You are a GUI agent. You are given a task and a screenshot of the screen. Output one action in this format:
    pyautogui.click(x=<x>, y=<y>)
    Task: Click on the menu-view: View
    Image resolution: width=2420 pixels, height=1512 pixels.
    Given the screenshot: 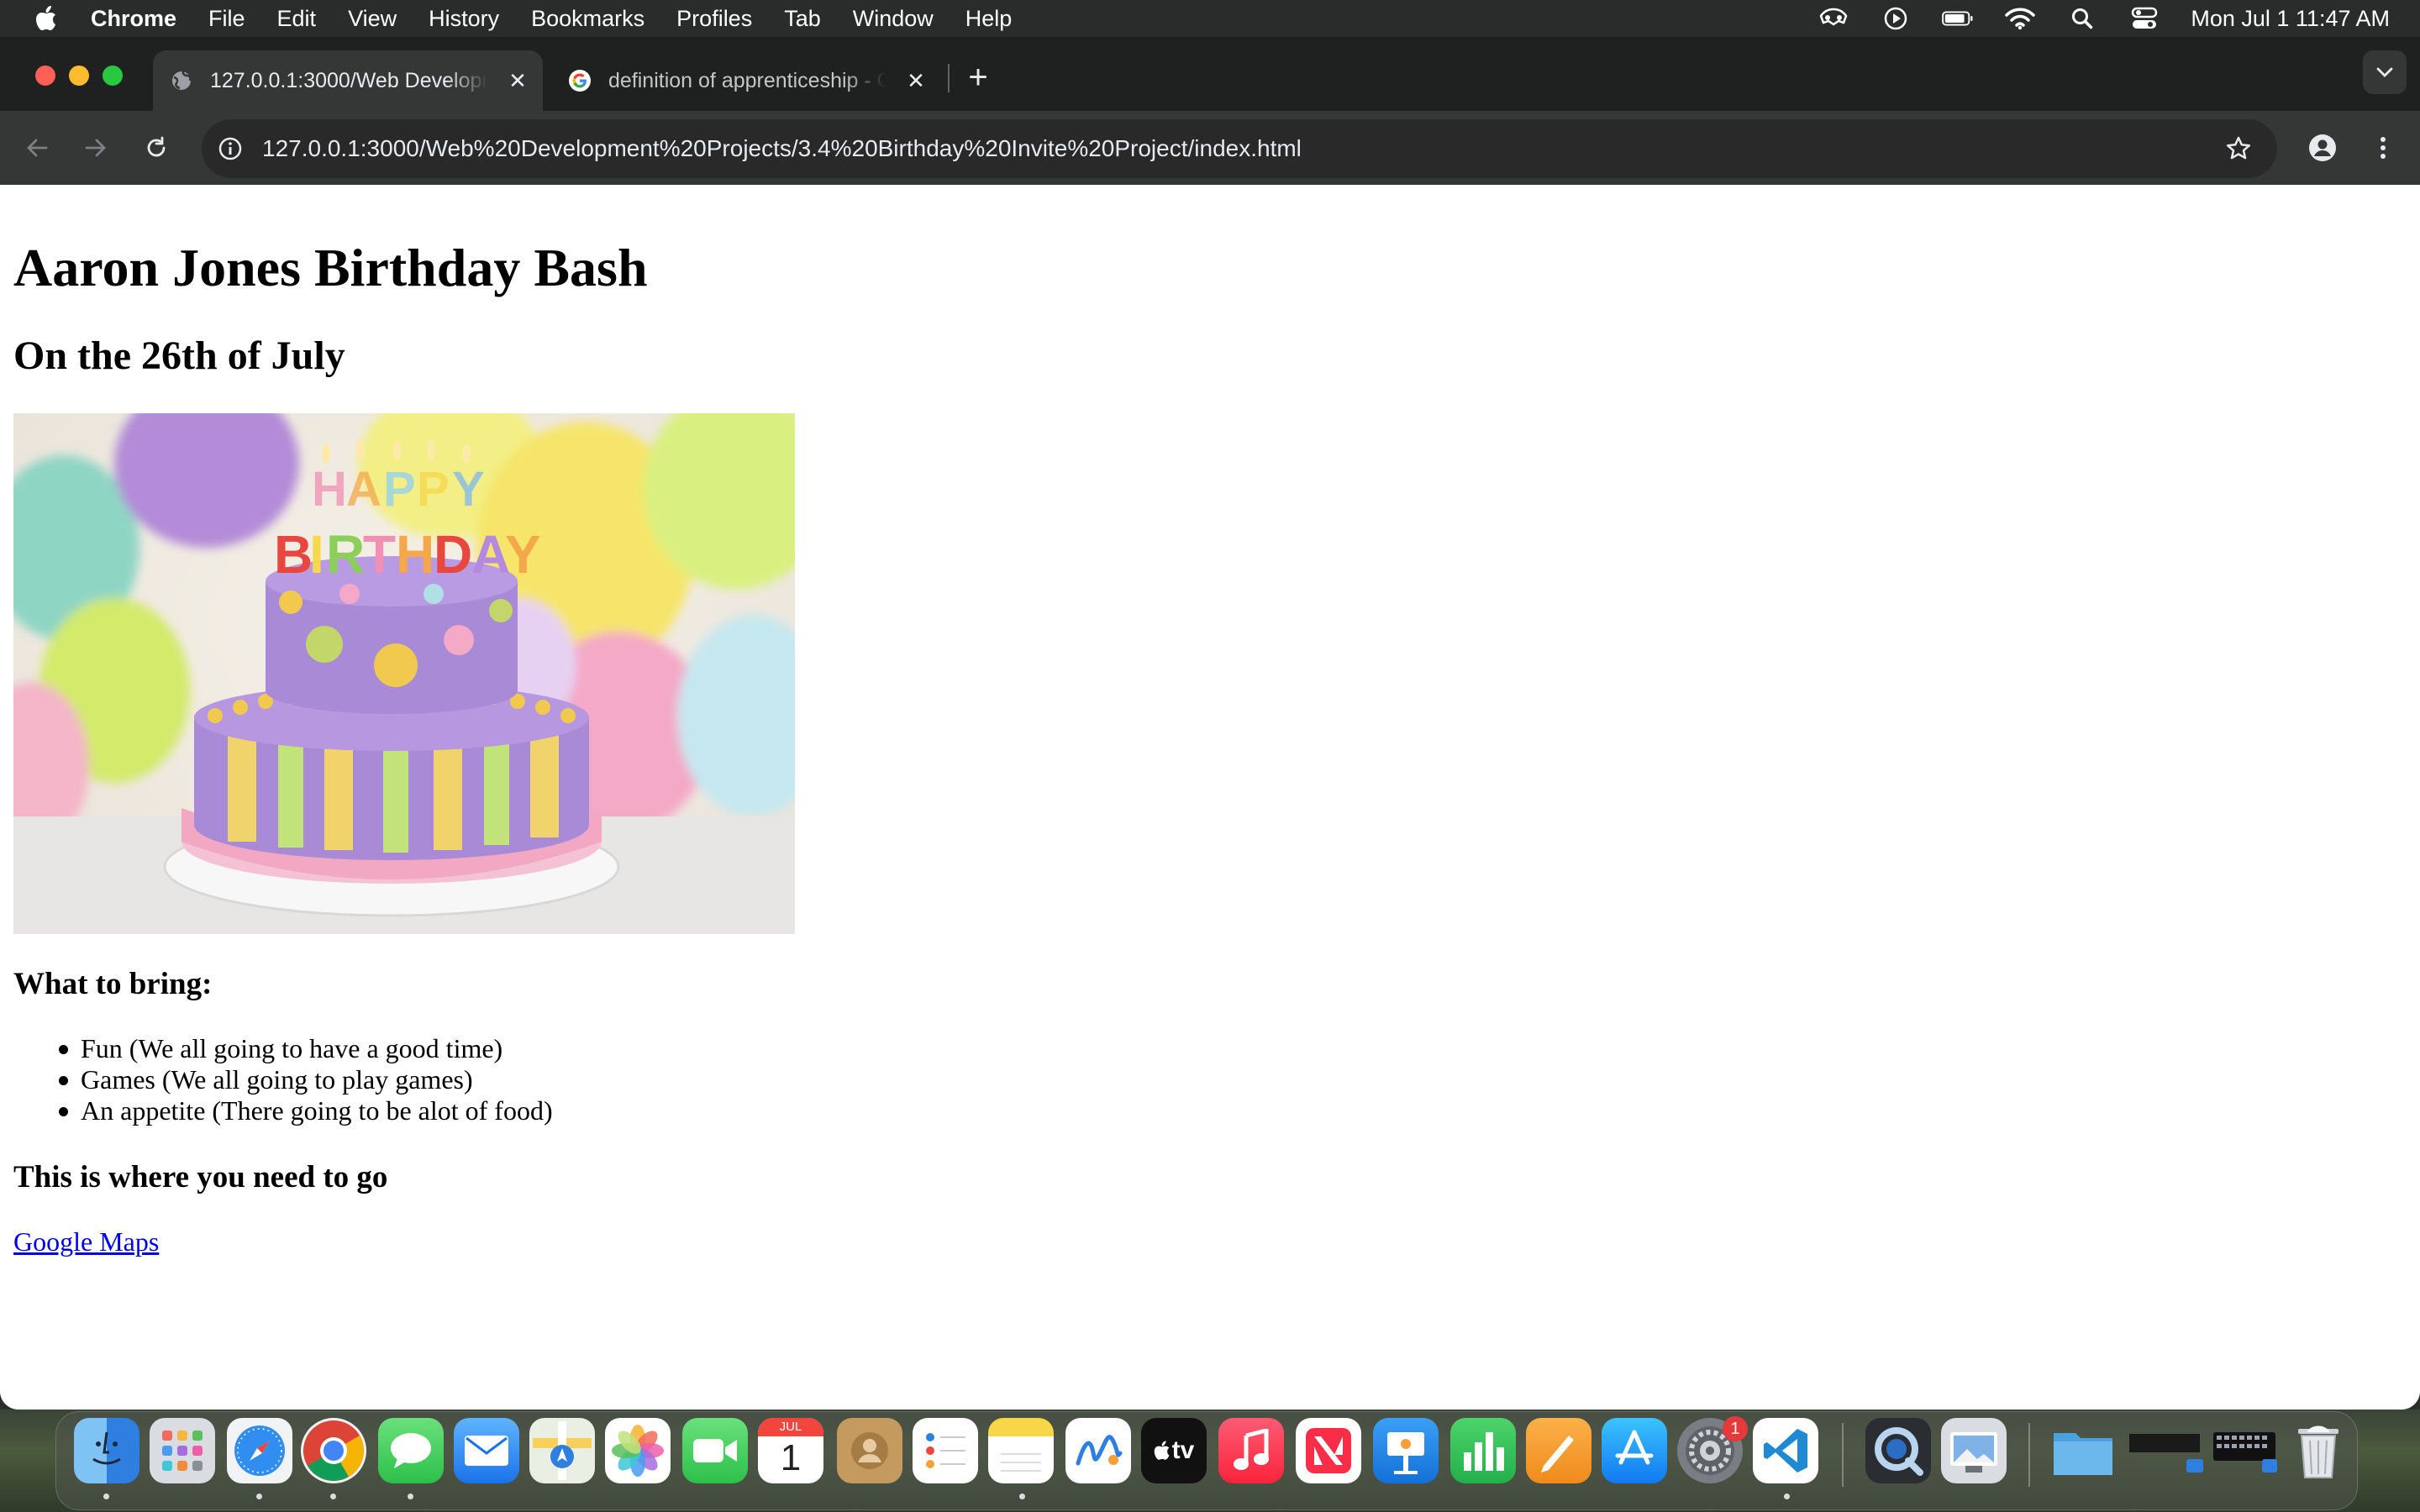 What is the action you would take?
    pyautogui.click(x=372, y=19)
    